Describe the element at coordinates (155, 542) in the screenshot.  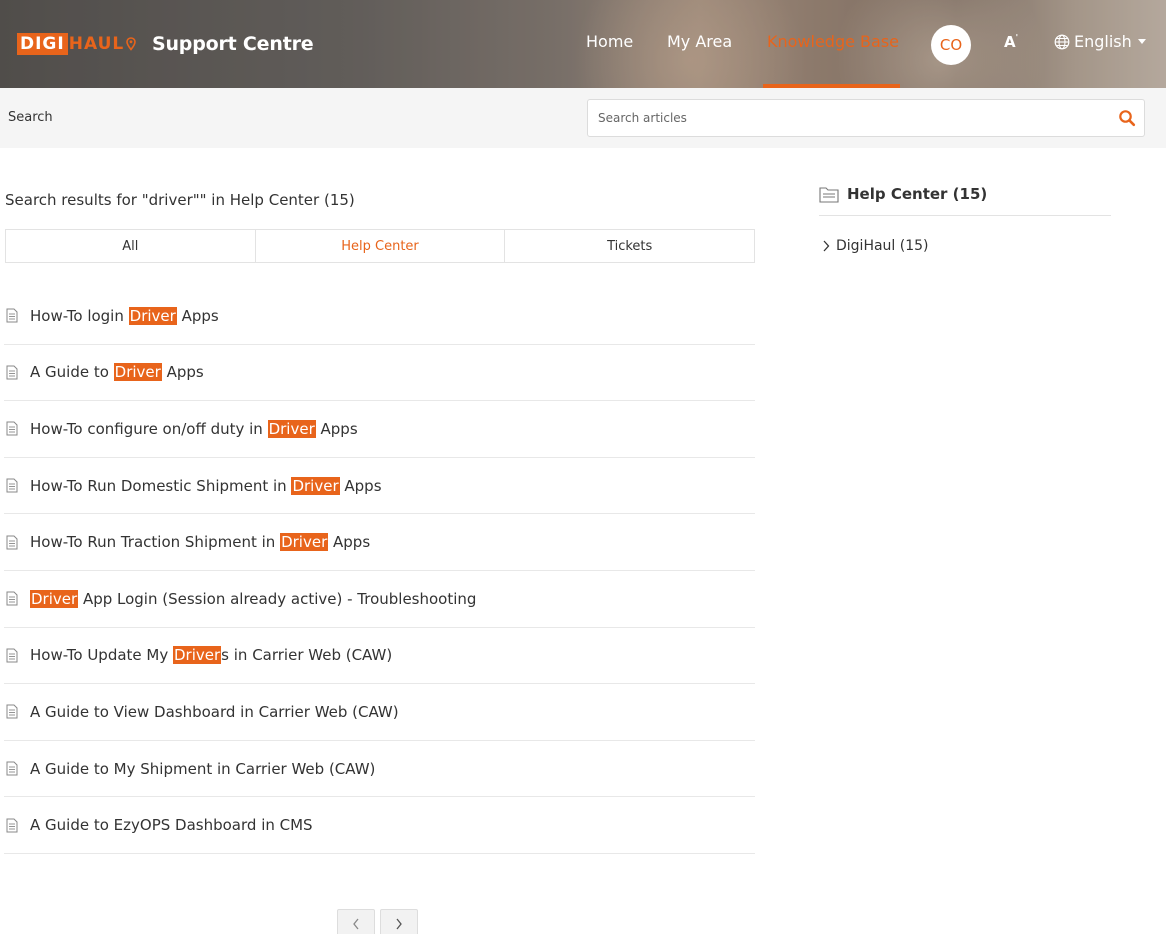
I see `result-title-before: How-To Run Traction Shipment in` at that location.